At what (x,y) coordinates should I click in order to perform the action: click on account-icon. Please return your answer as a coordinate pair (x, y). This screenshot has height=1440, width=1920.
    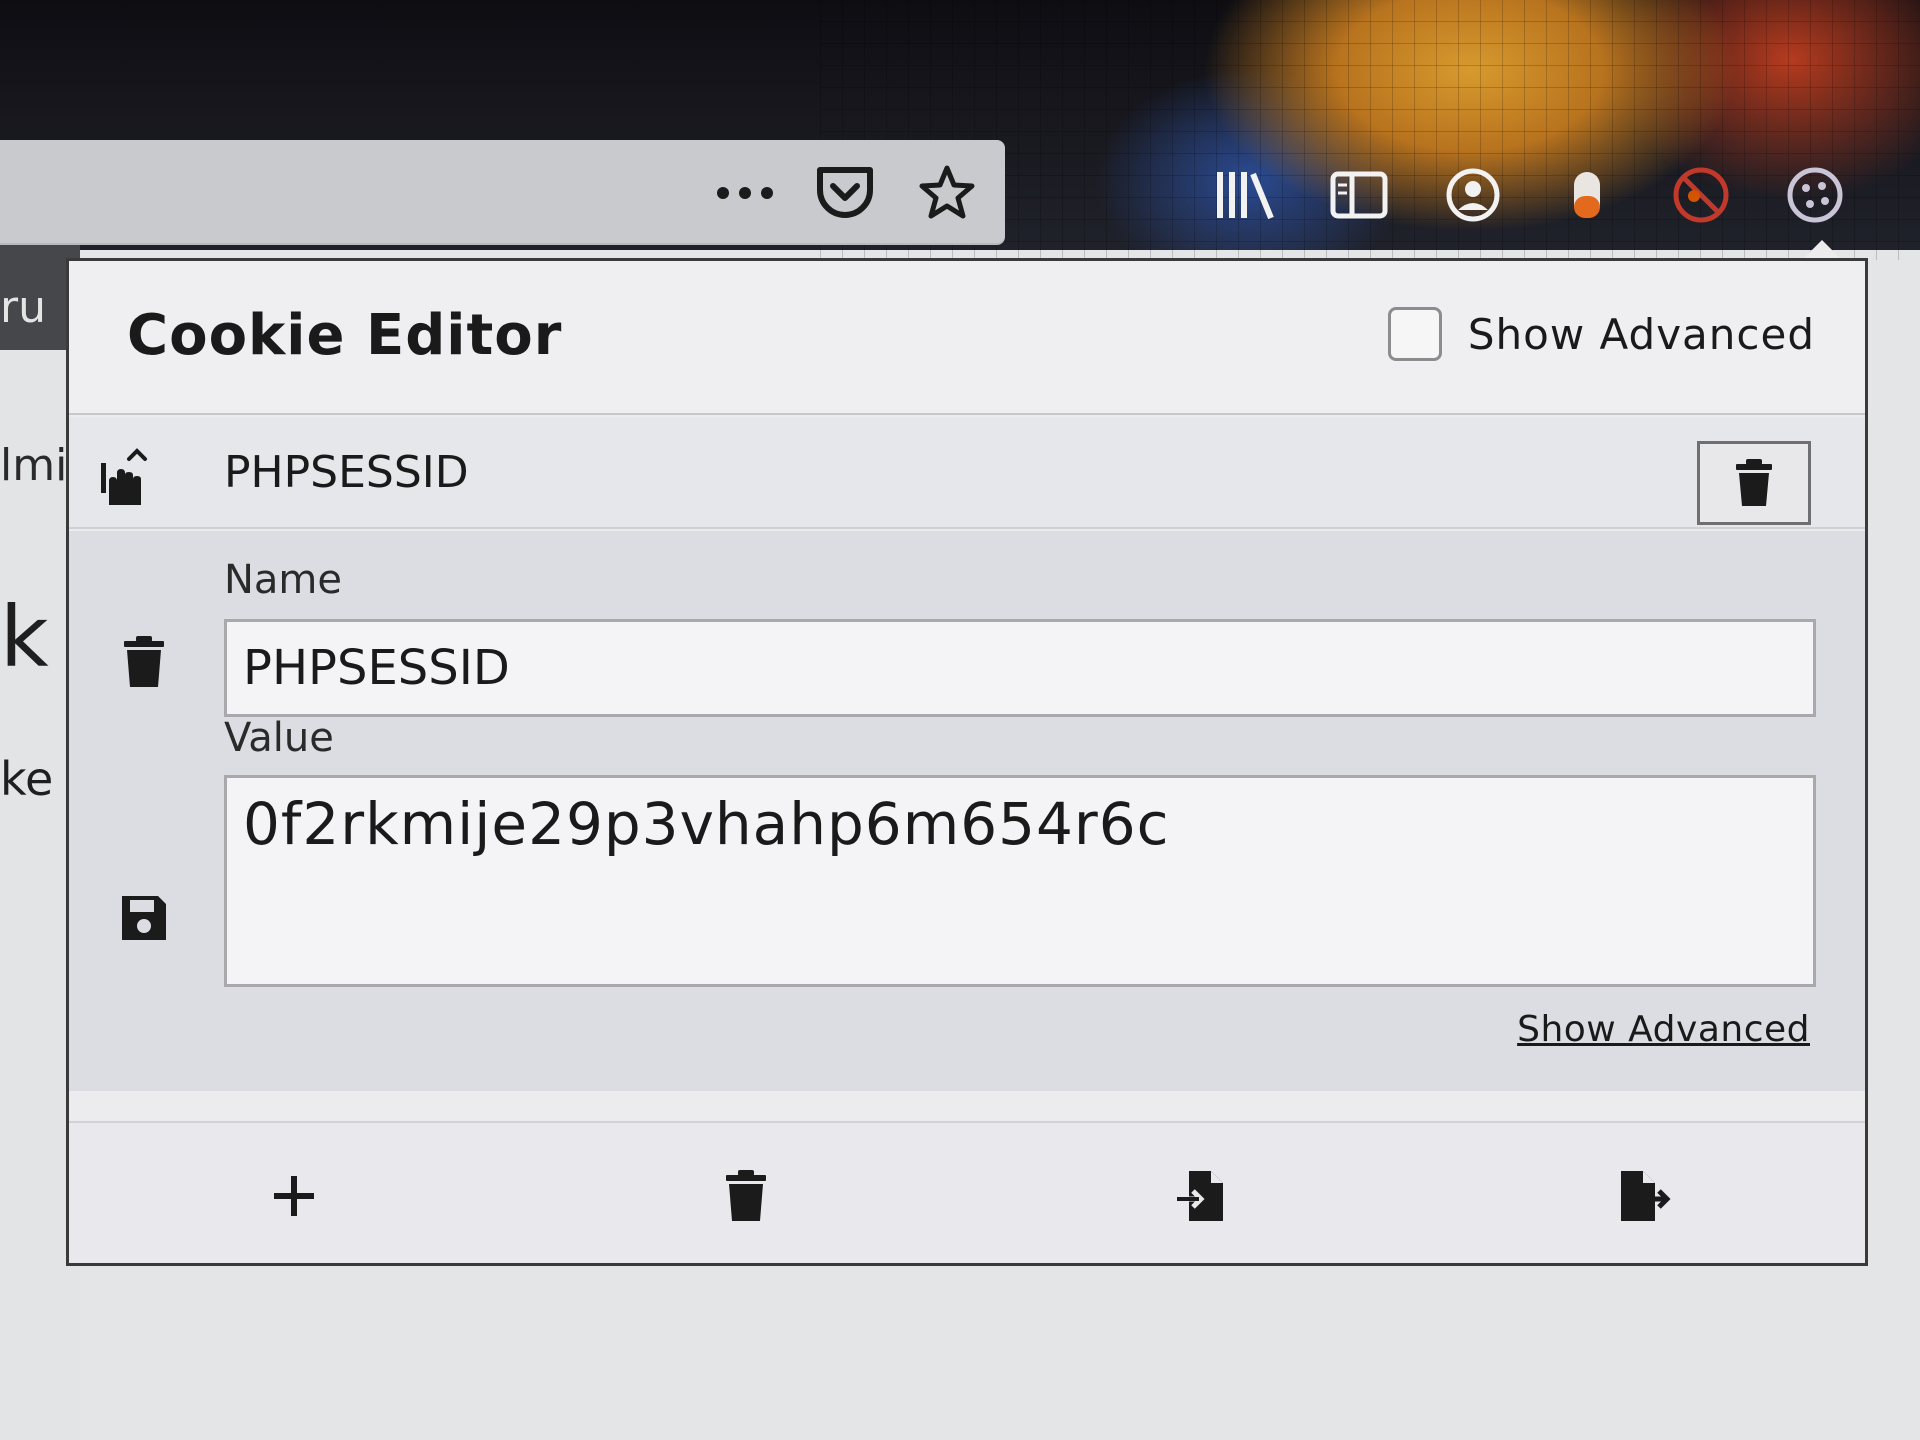
    Looking at the image, I should click on (1473, 195).